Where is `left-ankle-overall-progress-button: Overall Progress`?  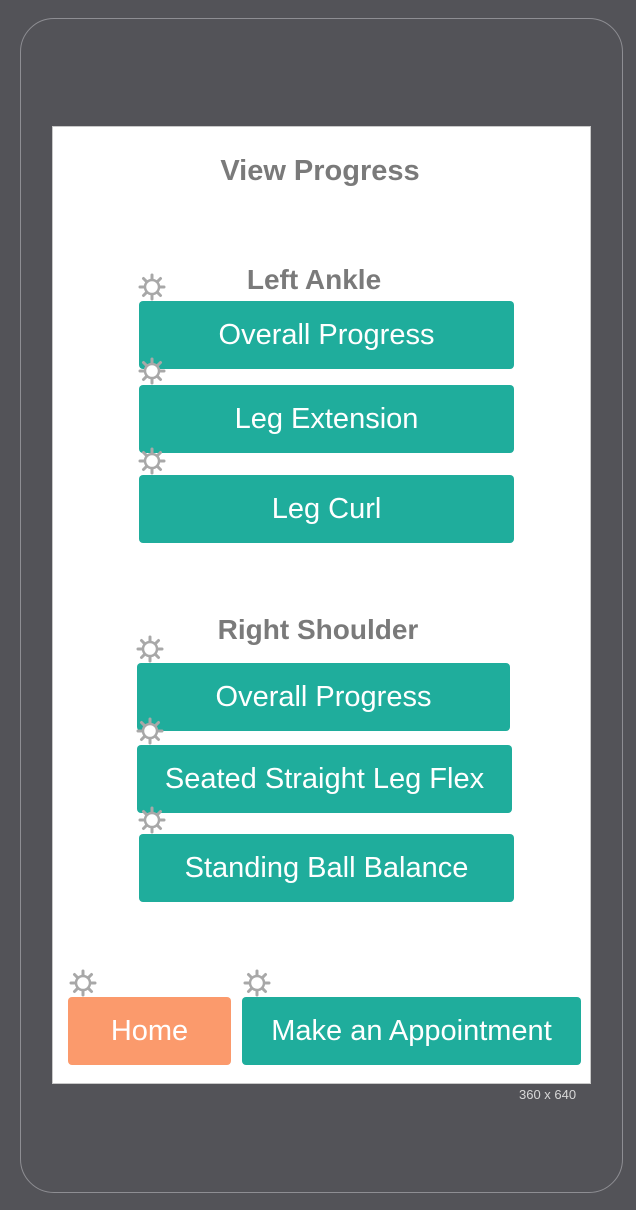
left-ankle-overall-progress-button: Overall Progress is located at coordinates (326, 335).